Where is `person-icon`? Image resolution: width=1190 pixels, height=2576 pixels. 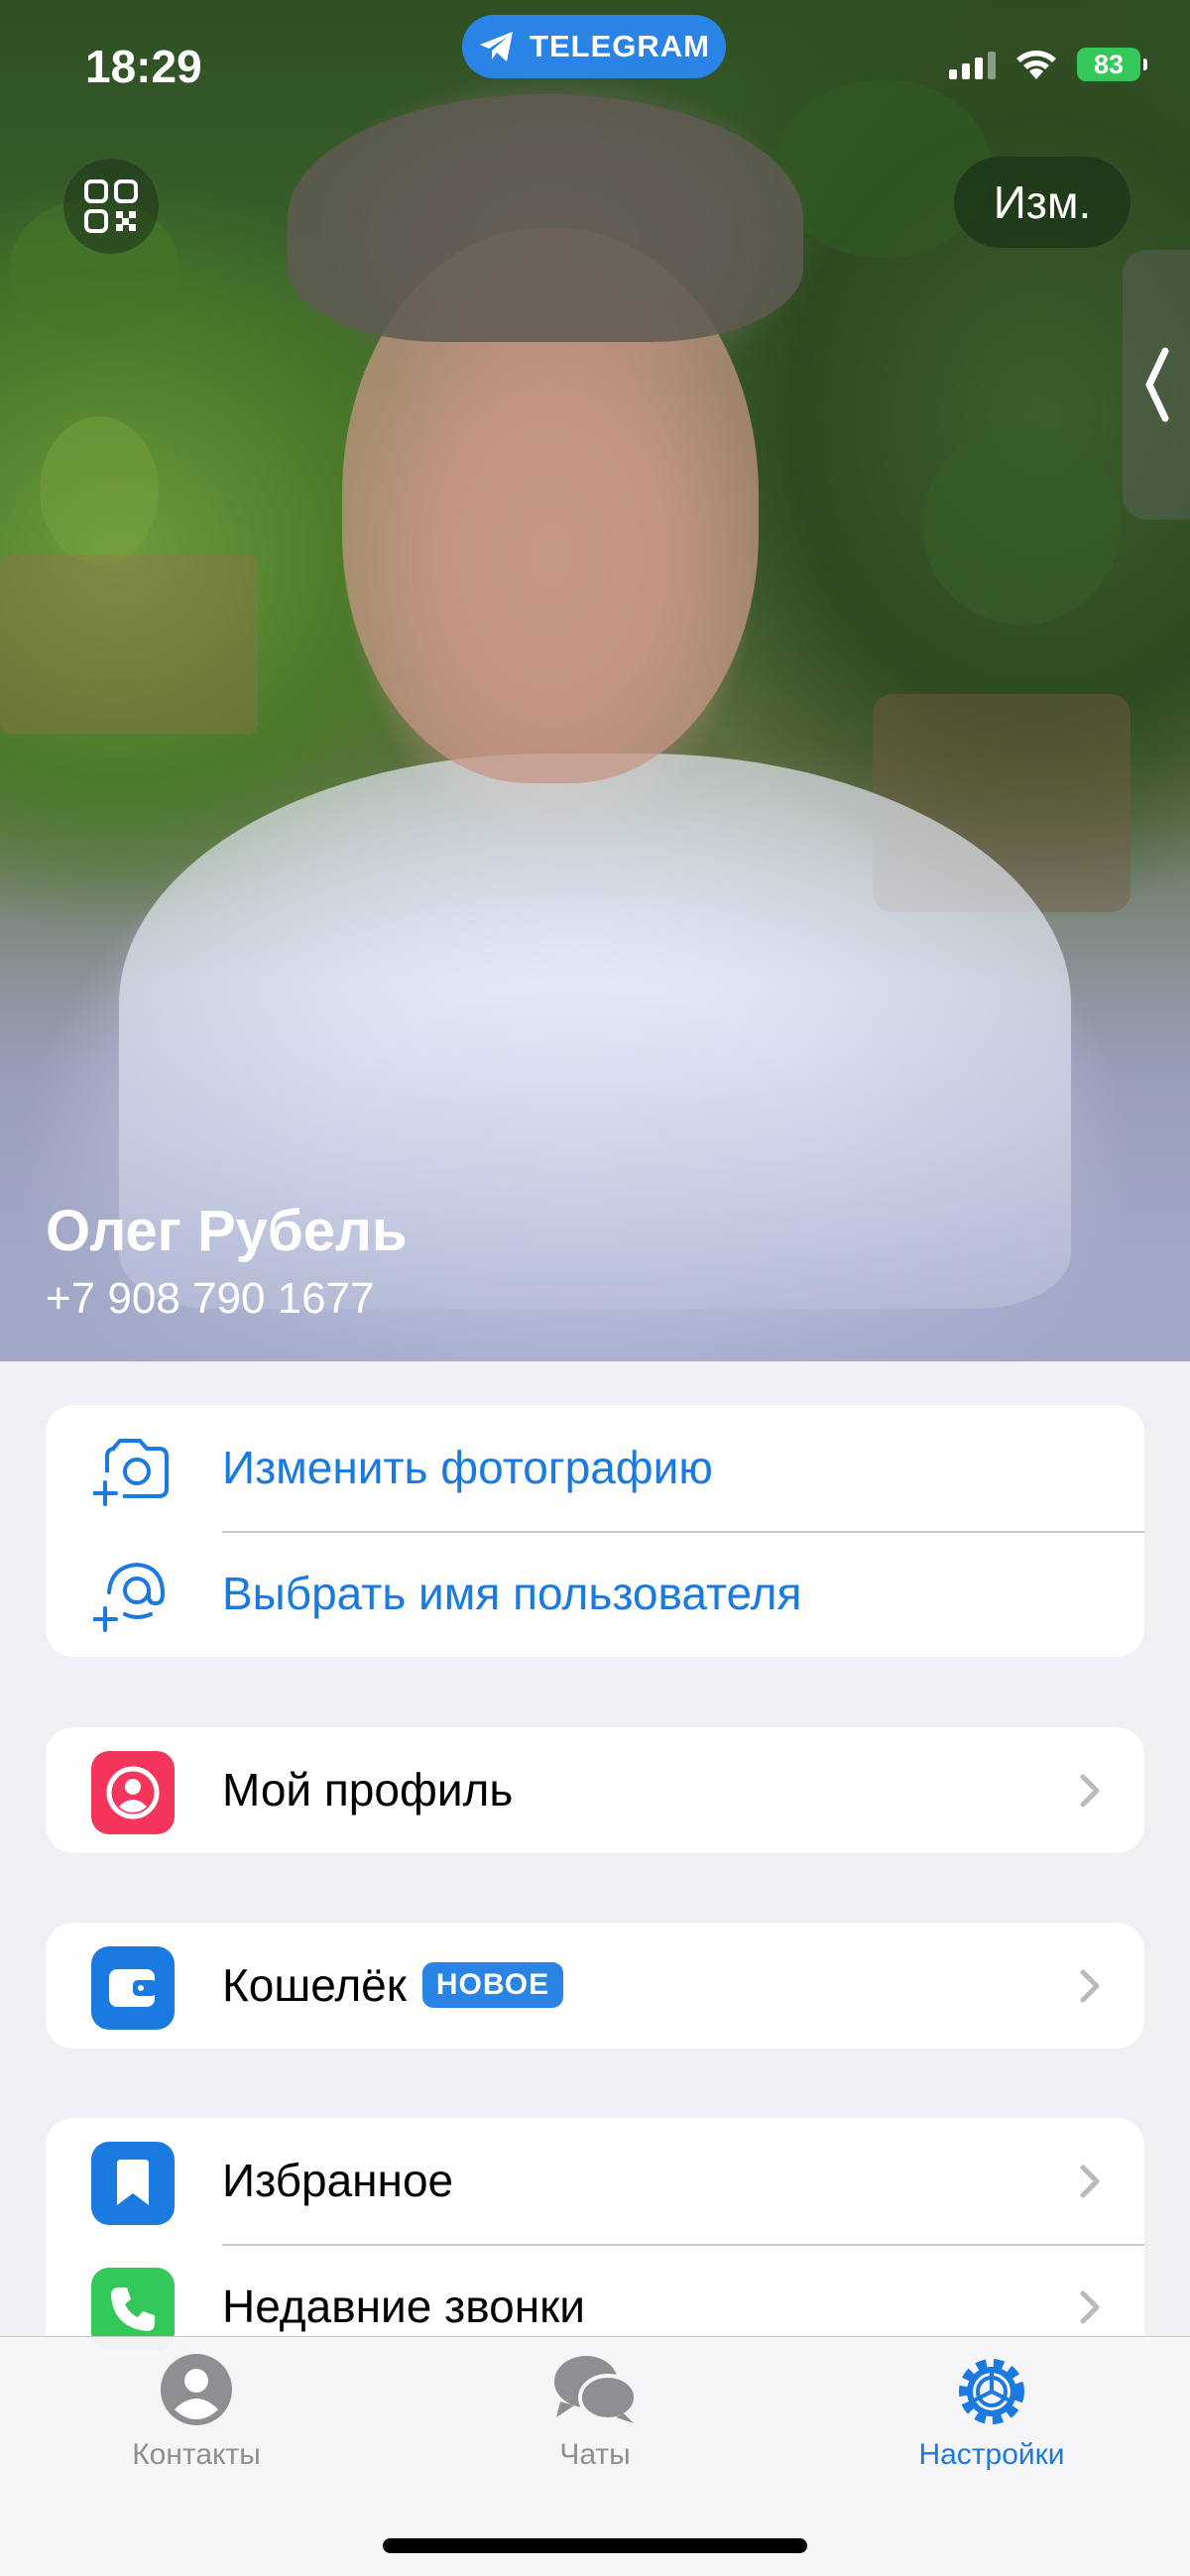
person-icon is located at coordinates (133, 1793).